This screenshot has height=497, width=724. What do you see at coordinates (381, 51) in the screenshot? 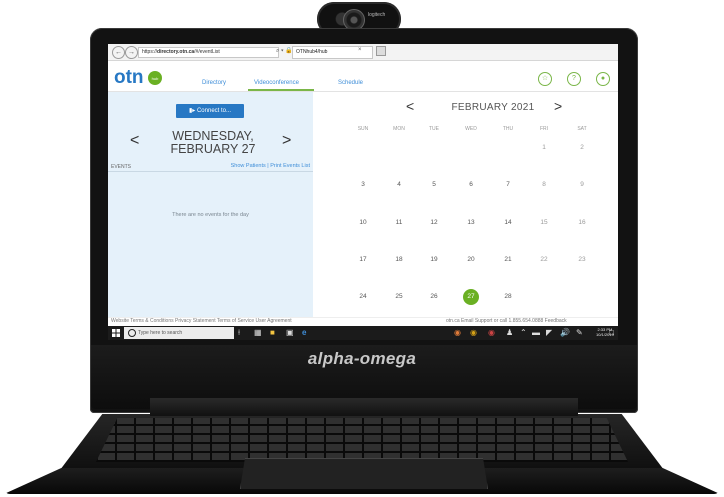
I see `new-tab-icon` at bounding box center [381, 51].